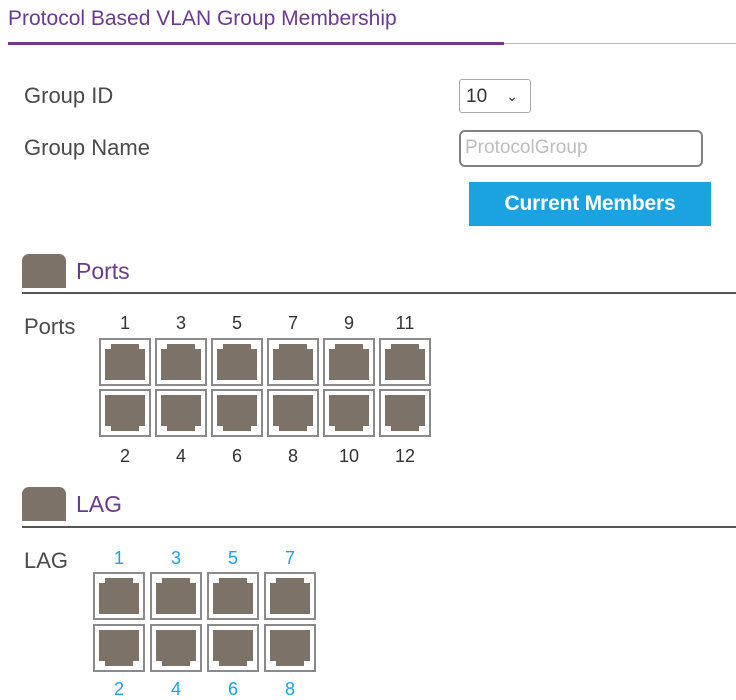  I want to click on port-number: 12, so click(405, 456).